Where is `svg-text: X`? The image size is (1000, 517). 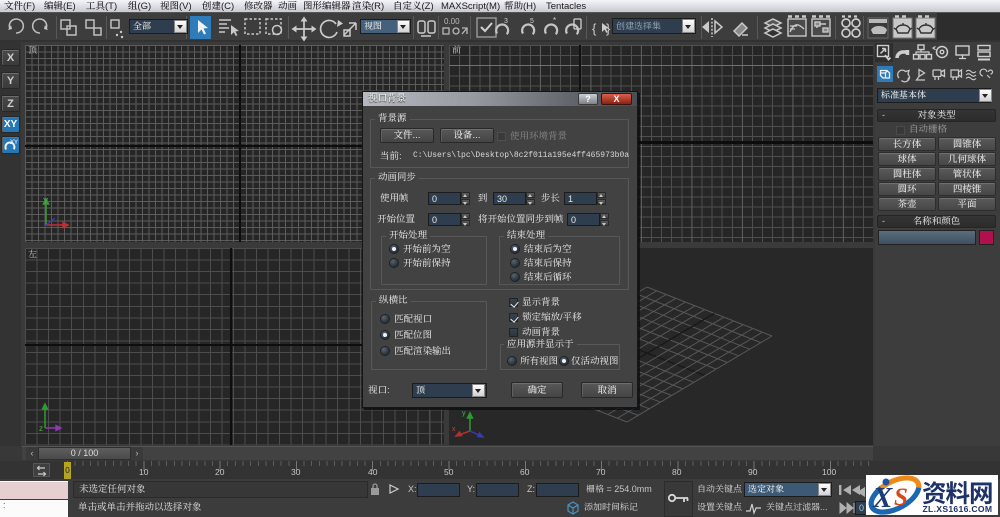 svg-text: X is located at coordinates (882, 498).